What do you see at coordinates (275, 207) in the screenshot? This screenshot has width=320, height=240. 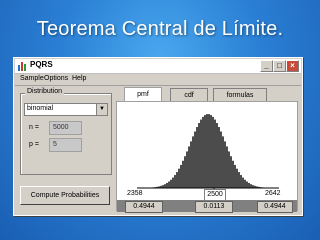 I see `prob-right: 0.4944` at bounding box center [275, 207].